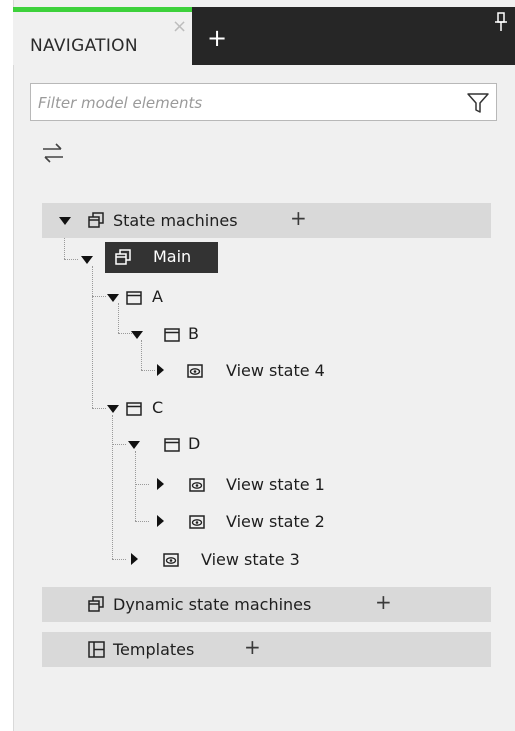  Describe the element at coordinates (478, 103) in the screenshot. I see `funnel-icon` at that location.